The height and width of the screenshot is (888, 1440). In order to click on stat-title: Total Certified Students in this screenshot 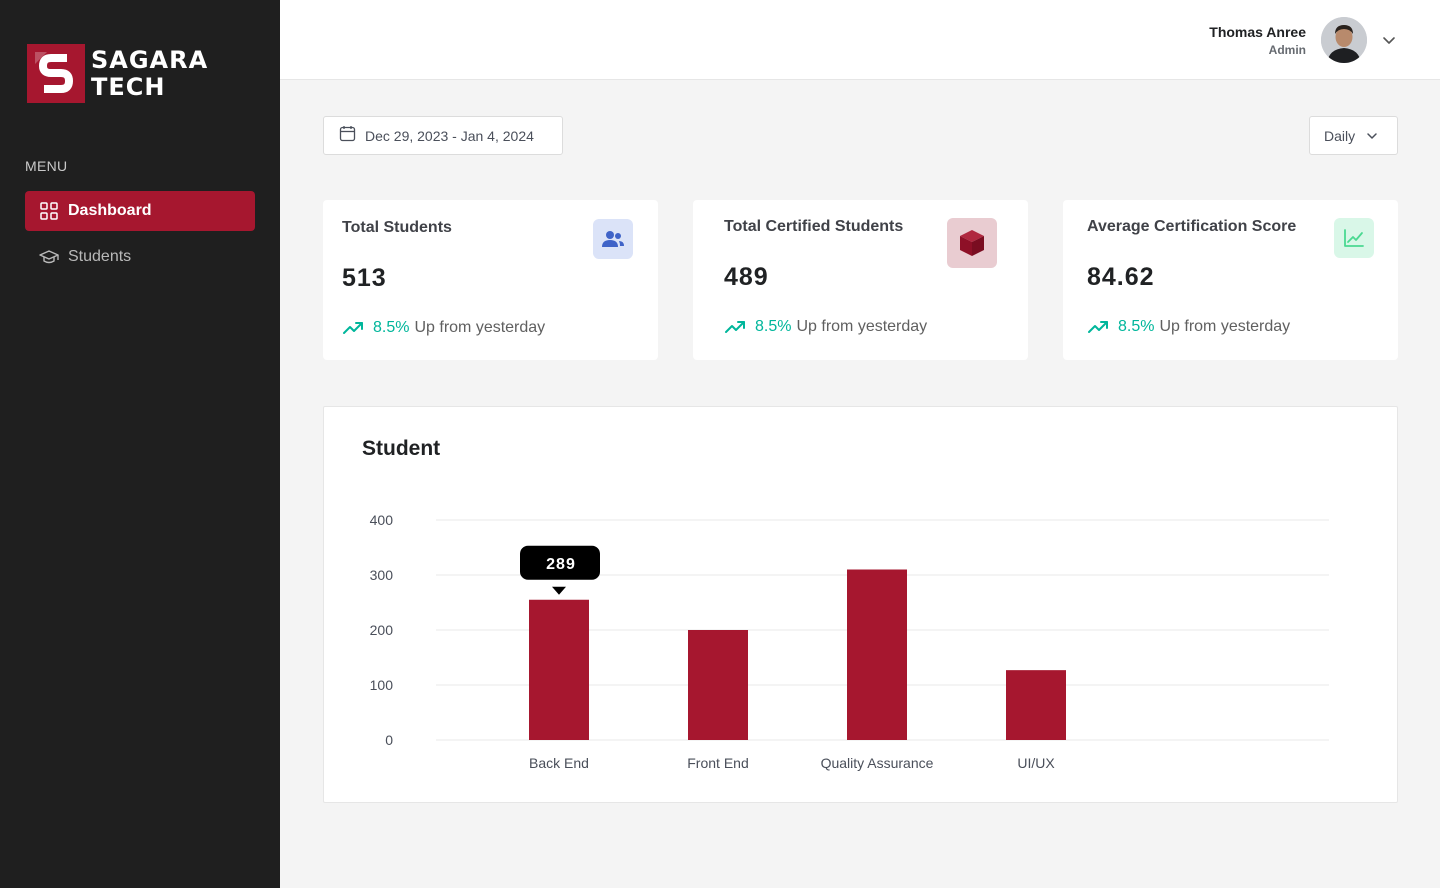, I will do `click(814, 226)`.